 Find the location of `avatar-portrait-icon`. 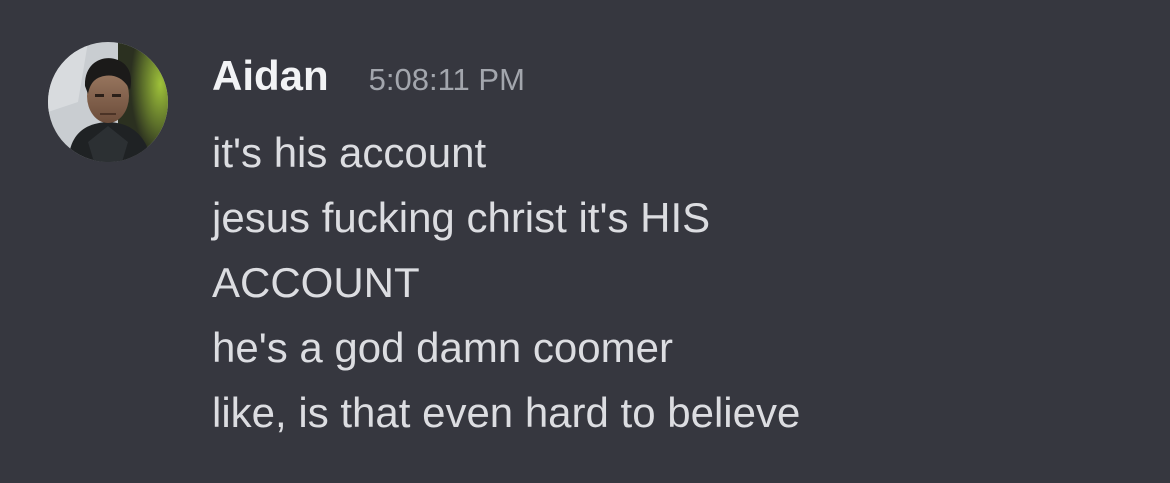

avatar-portrait-icon is located at coordinates (108, 102).